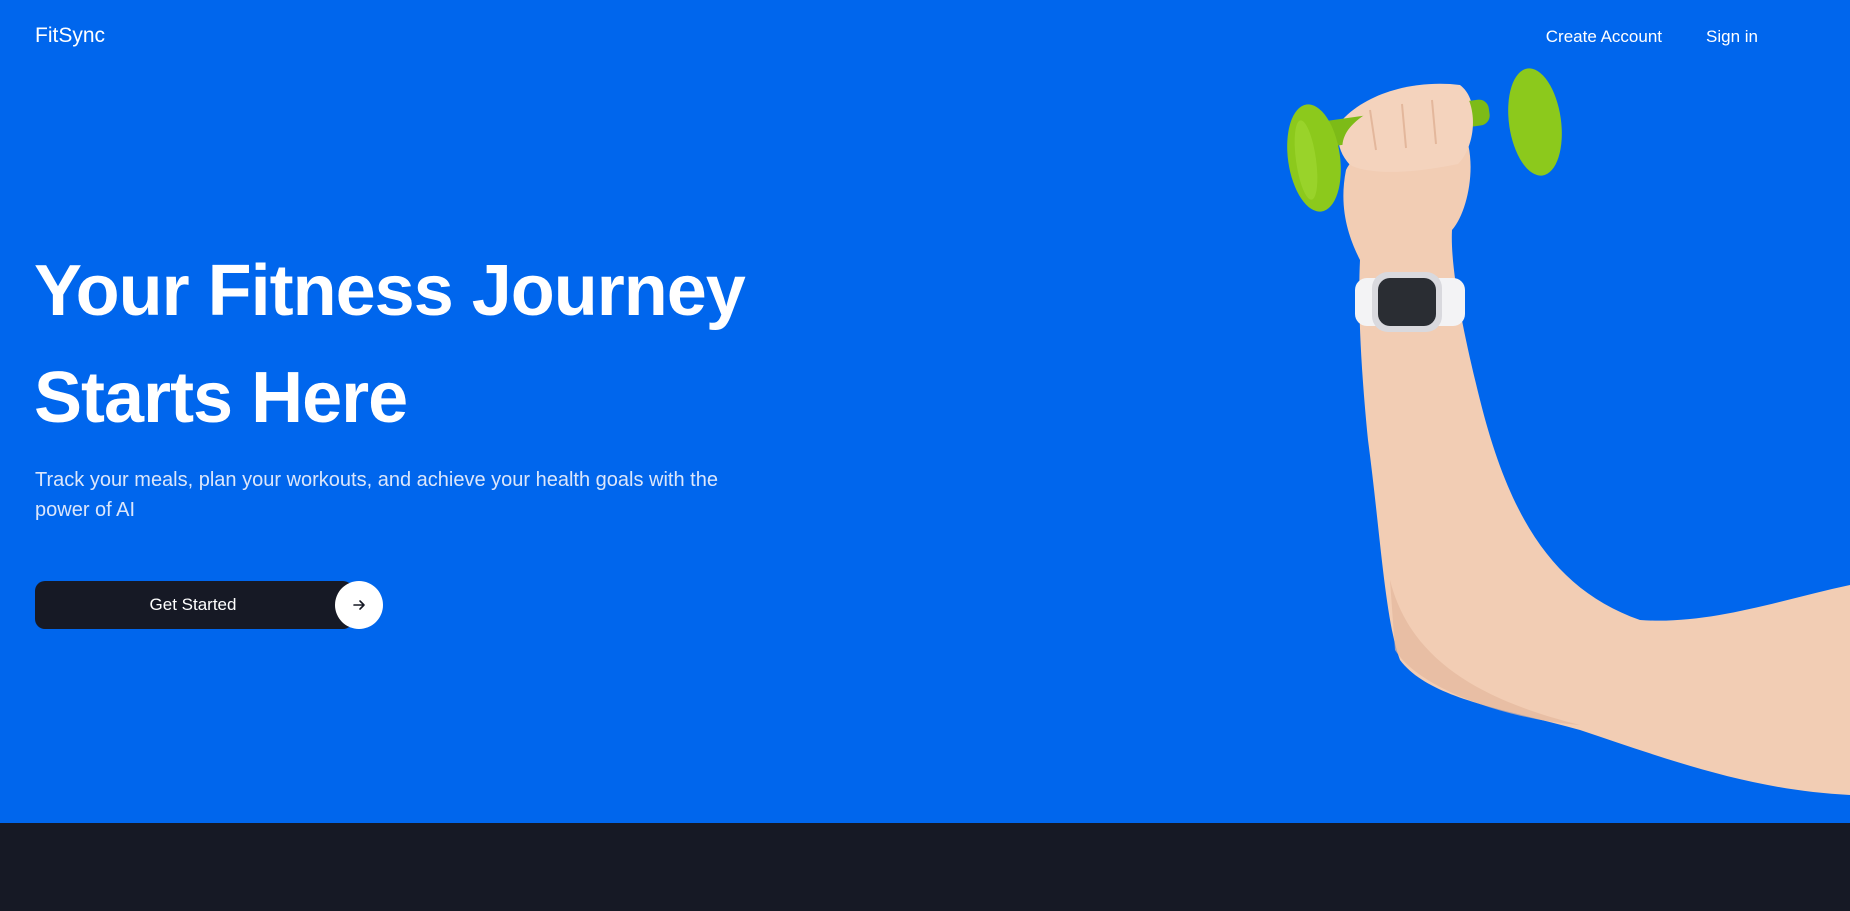 The width and height of the screenshot is (1850, 911). Describe the element at coordinates (221, 398) in the screenshot. I see `hero-headline-line-2: Starts Here` at that location.